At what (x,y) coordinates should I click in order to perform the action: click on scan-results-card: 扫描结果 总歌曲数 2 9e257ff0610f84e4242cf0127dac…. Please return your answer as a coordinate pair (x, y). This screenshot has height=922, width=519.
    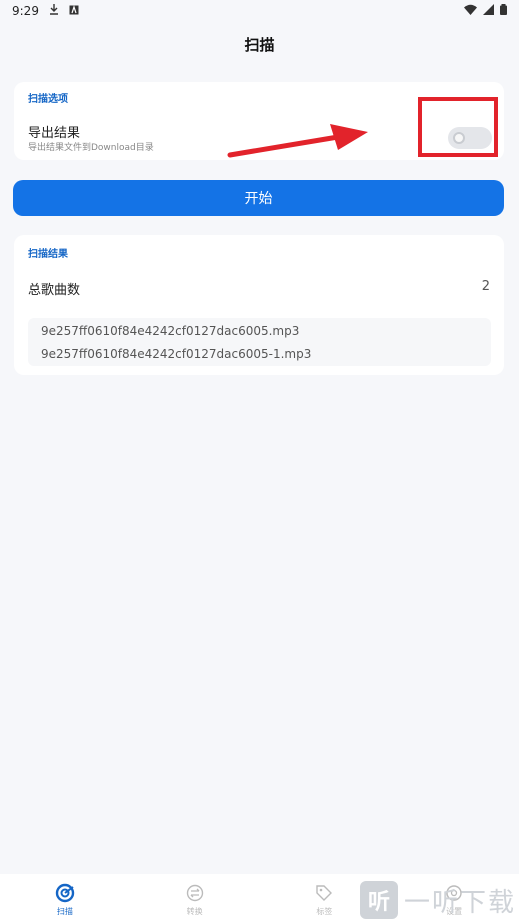
    Looking at the image, I should click on (259, 305).